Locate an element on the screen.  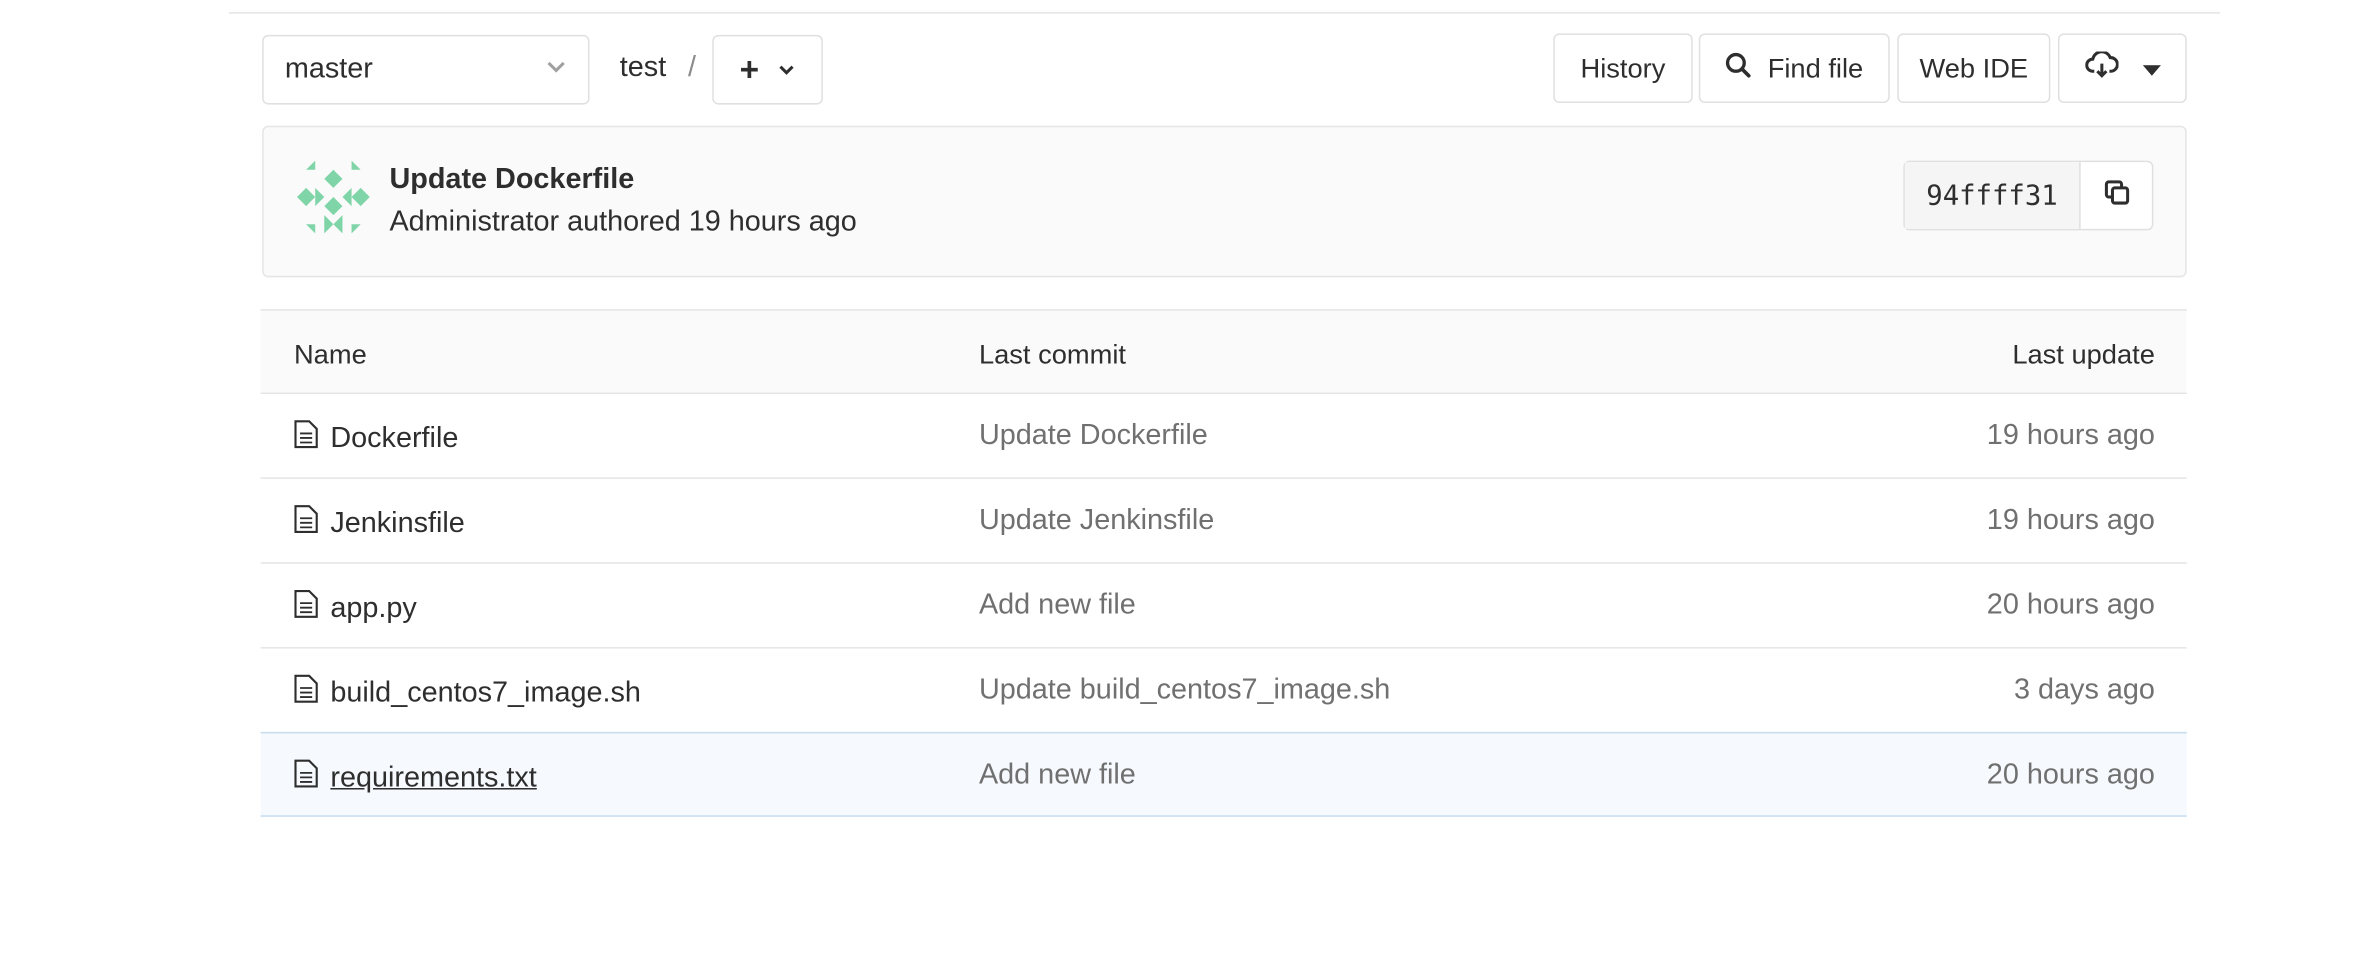
download-button is located at coordinates (2122, 68).